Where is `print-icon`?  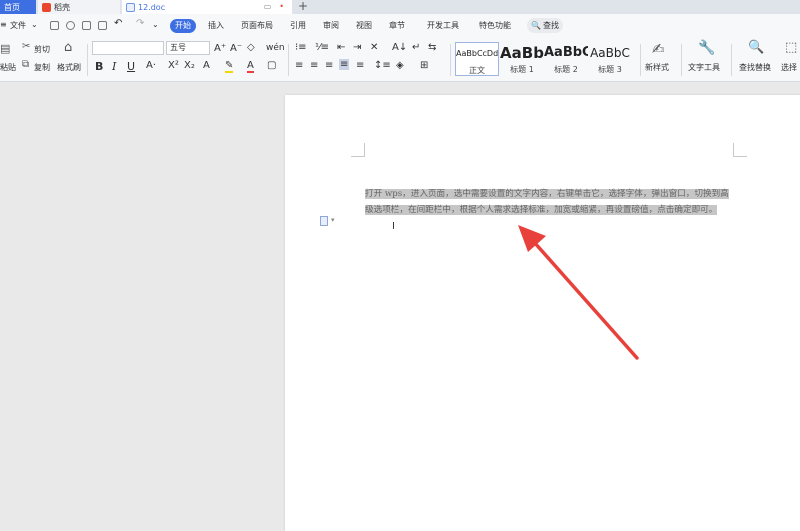
print-icon is located at coordinates (86, 25).